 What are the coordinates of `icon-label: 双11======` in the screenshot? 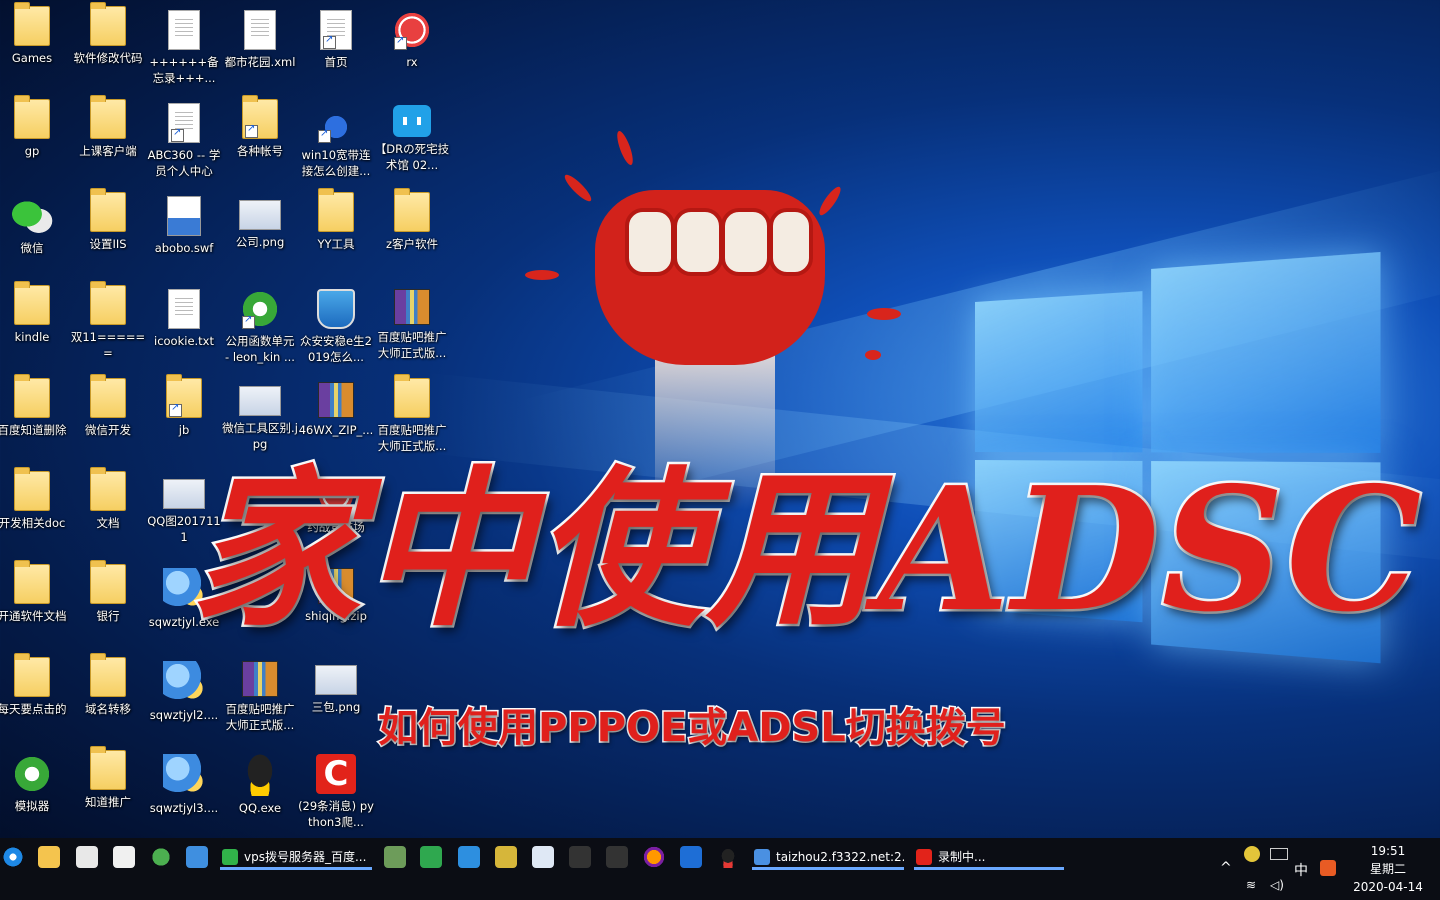 It's located at (108, 345).